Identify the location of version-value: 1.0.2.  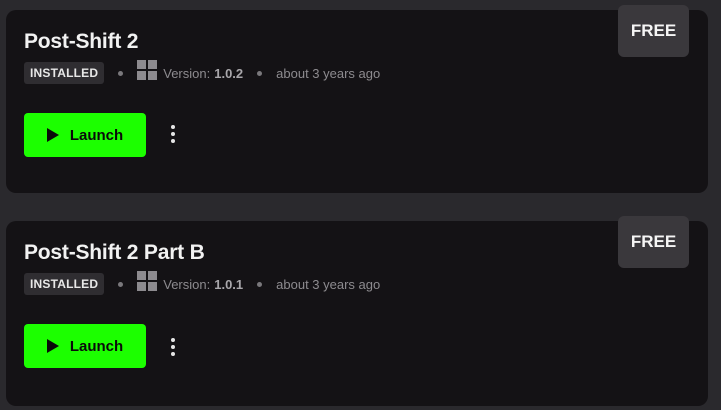
(229, 73).